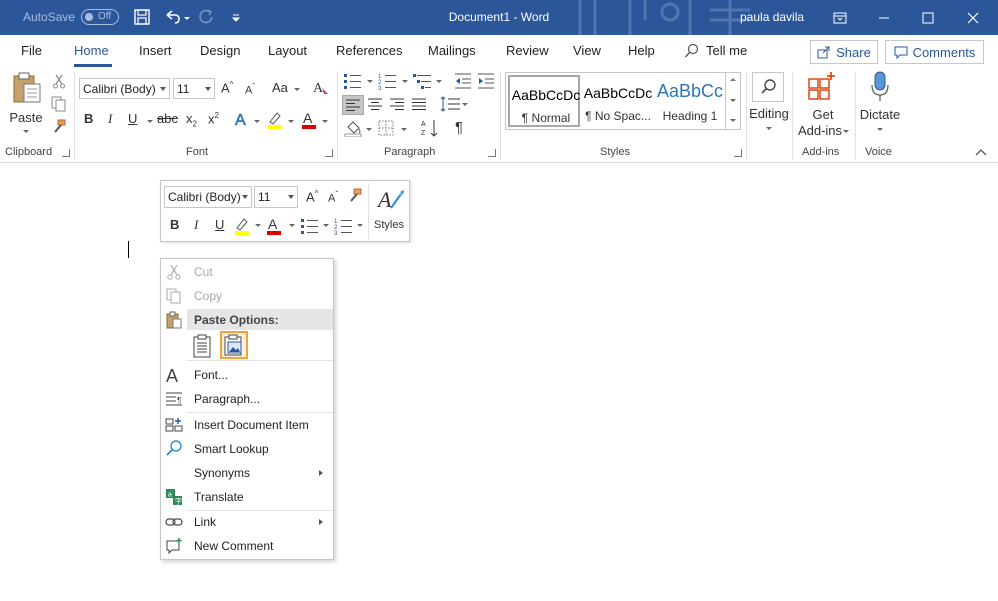 This screenshot has height=601, width=998. I want to click on tab-references: References, so click(369, 50).